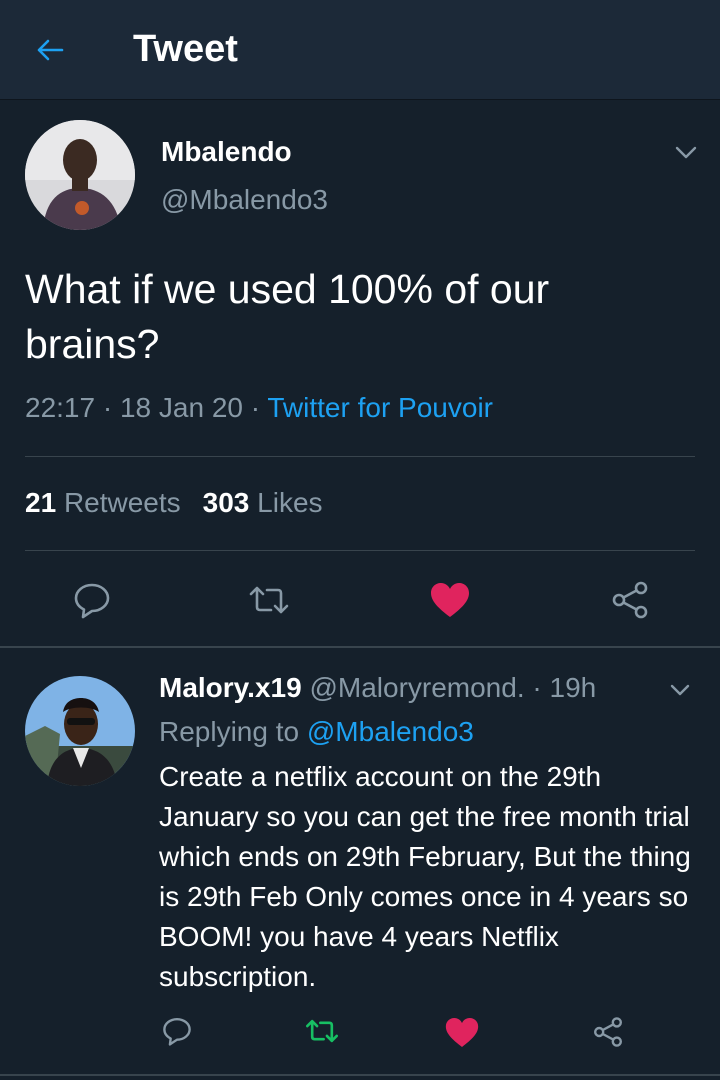  I want to click on reply-options-button, so click(680, 690).